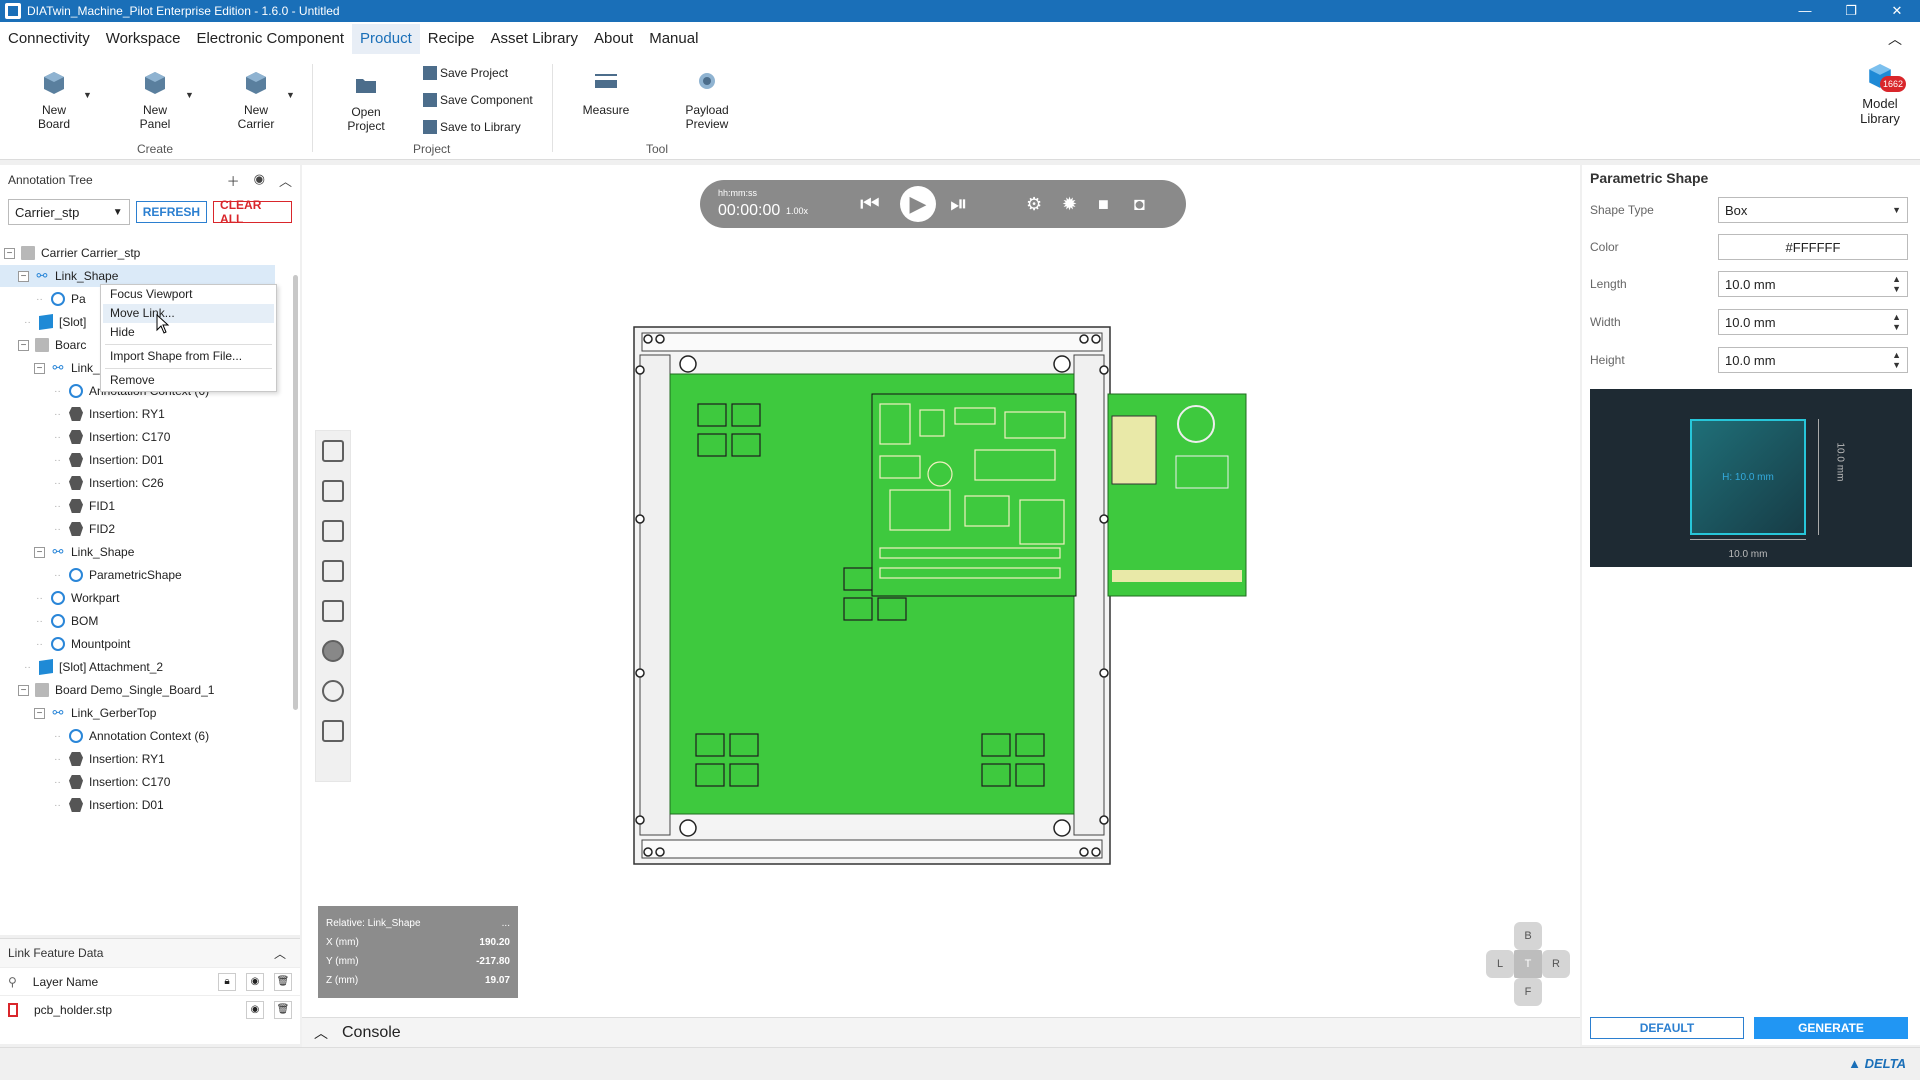 Image resolution: width=1920 pixels, height=1080 pixels. I want to click on robot-icon: ⚙, so click(1034, 204).